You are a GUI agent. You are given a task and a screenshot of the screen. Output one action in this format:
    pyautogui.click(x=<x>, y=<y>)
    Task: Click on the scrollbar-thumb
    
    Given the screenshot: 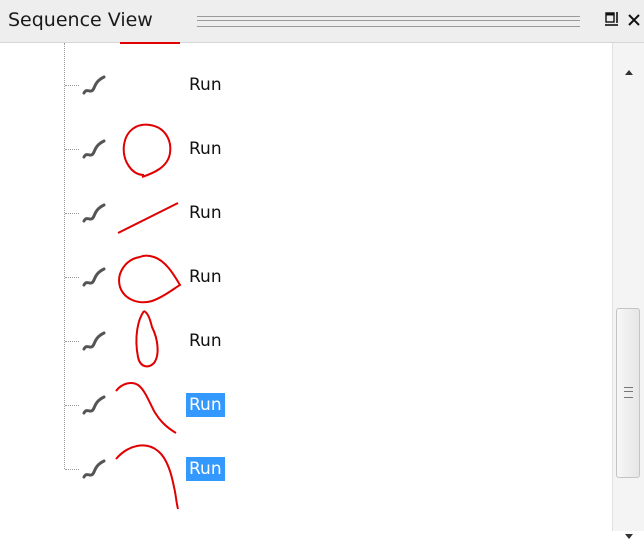 What is the action you would take?
    pyautogui.click(x=628, y=393)
    